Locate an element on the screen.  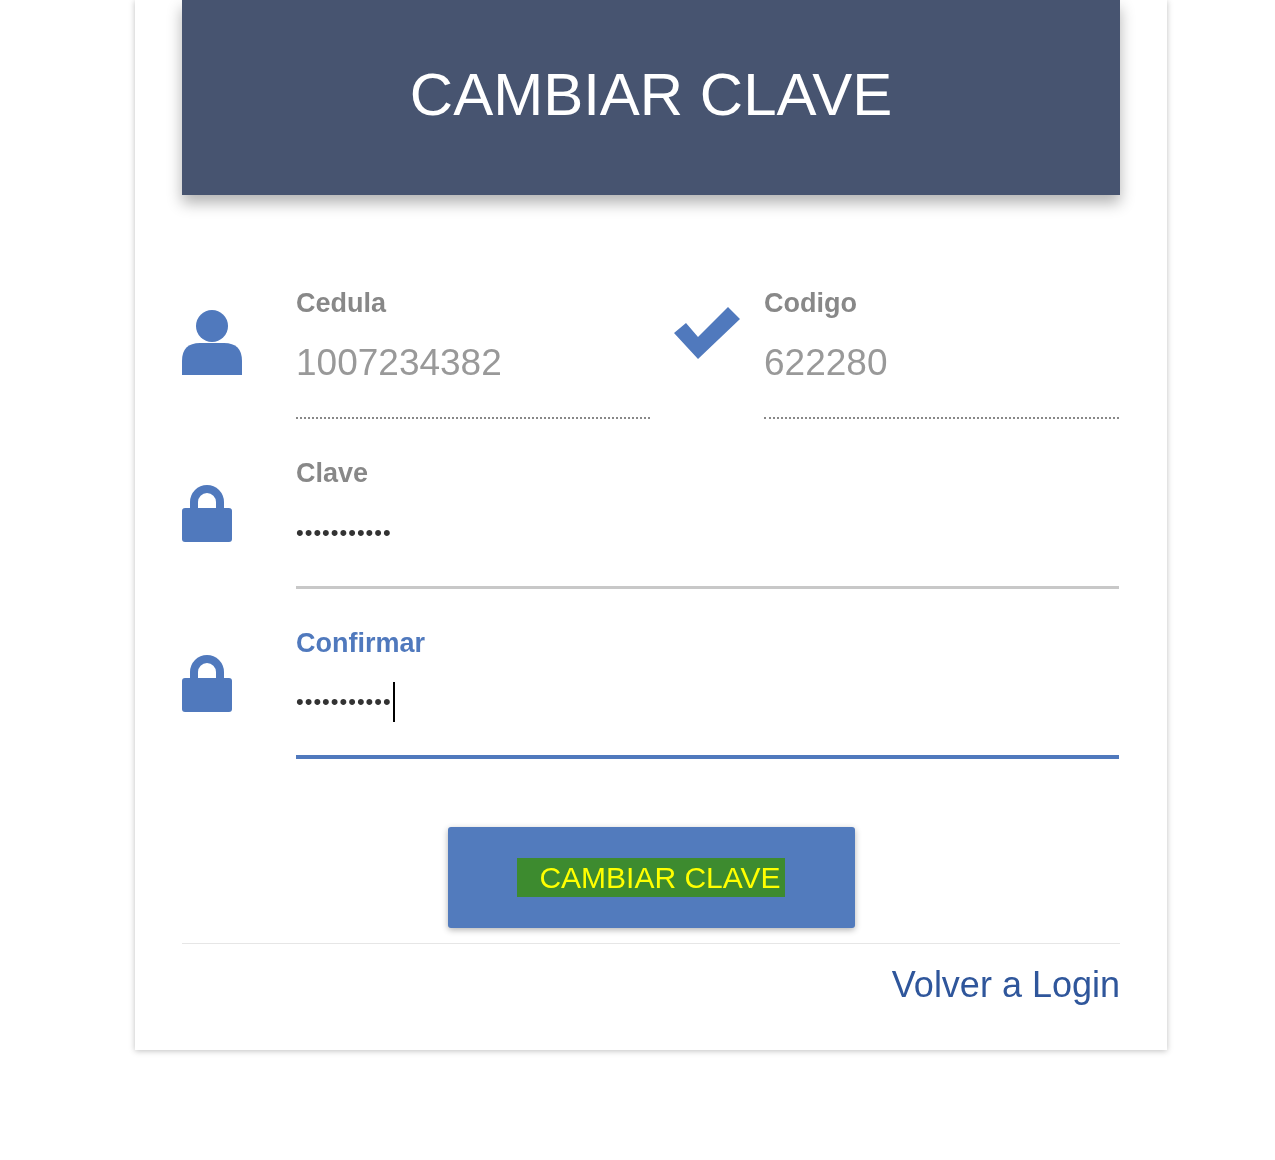
back-to-login-link: Volver a Login is located at coordinates (1005, 985).